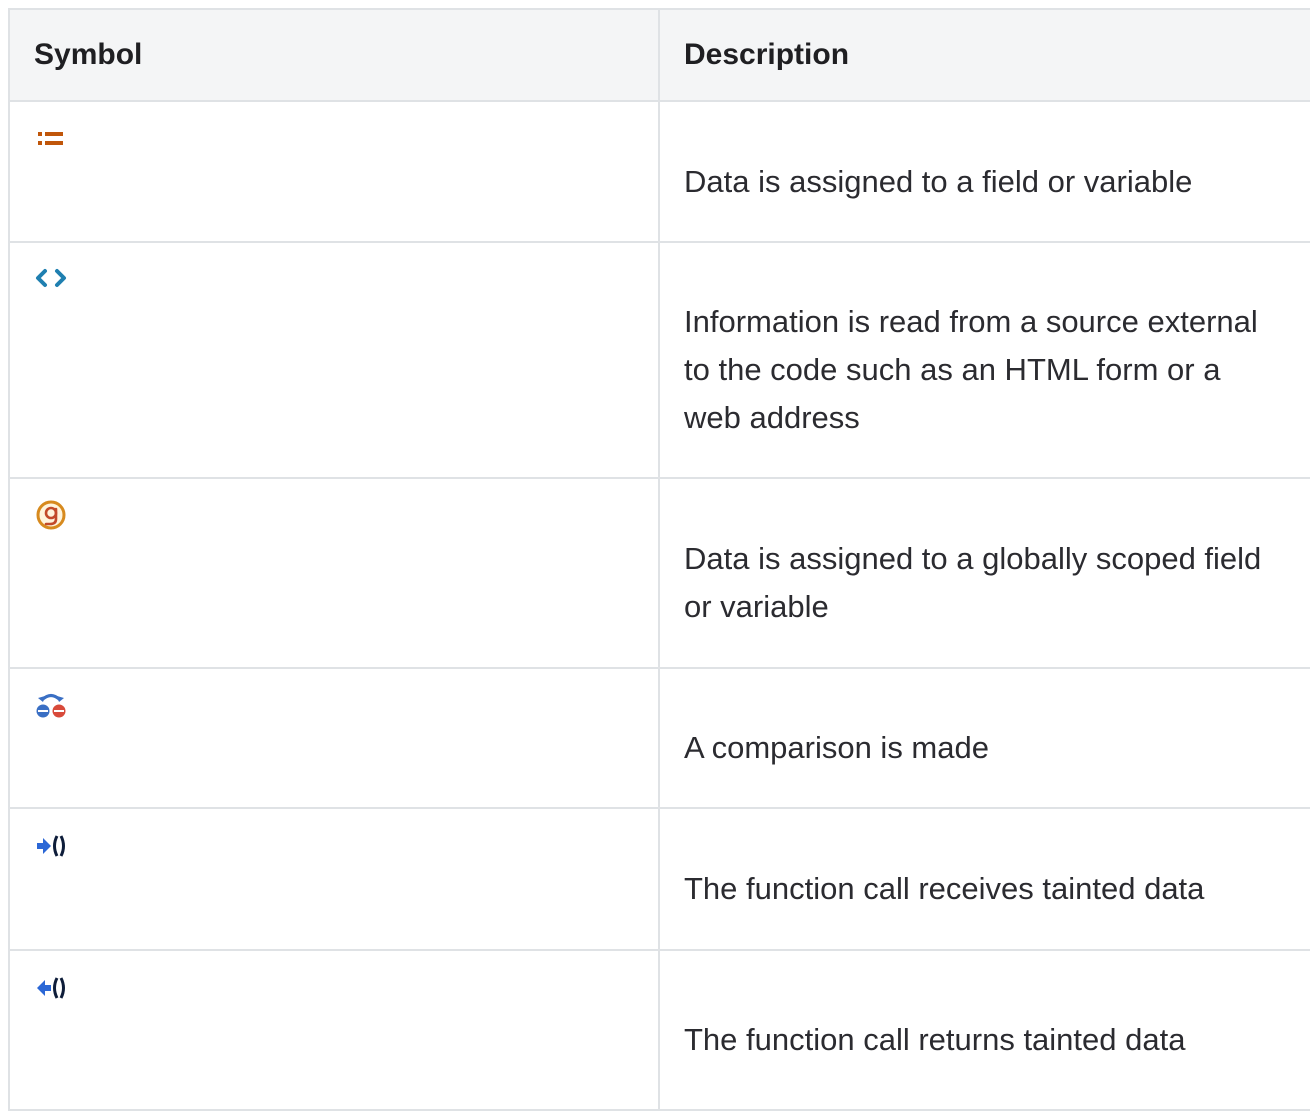  I want to click on global-scope-icon, so click(52, 517).